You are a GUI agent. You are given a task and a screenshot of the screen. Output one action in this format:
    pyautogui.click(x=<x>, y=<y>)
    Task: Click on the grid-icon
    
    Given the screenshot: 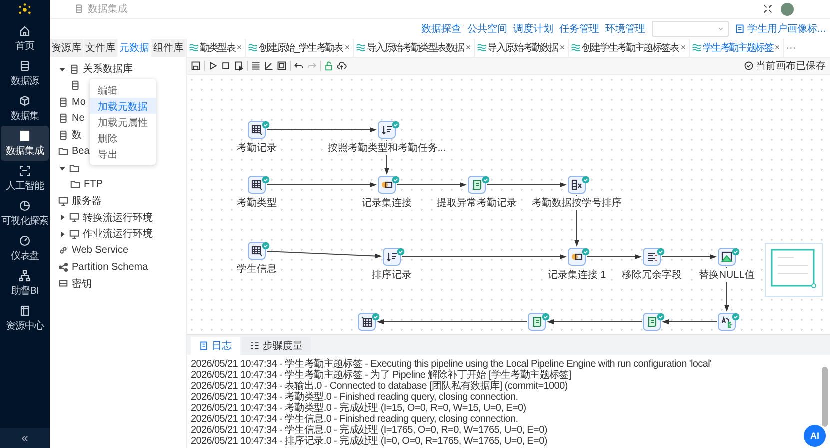 What is the action you would take?
    pyautogui.click(x=256, y=66)
    